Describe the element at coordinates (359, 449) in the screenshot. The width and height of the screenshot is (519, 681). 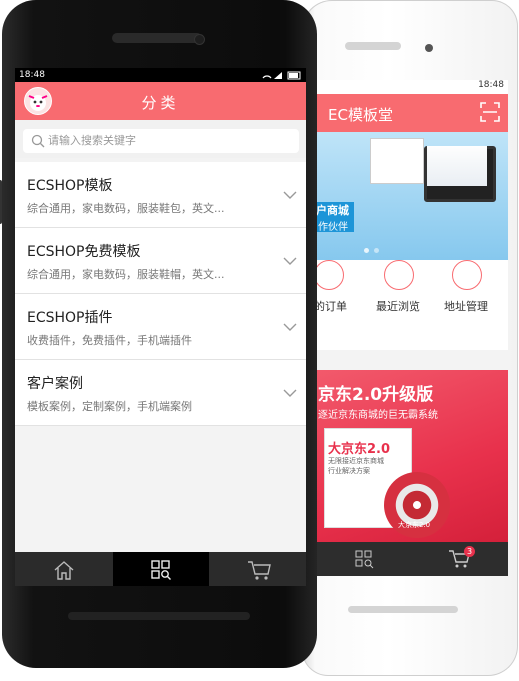
I see `ad-box-title: 大京东2.0` at that location.